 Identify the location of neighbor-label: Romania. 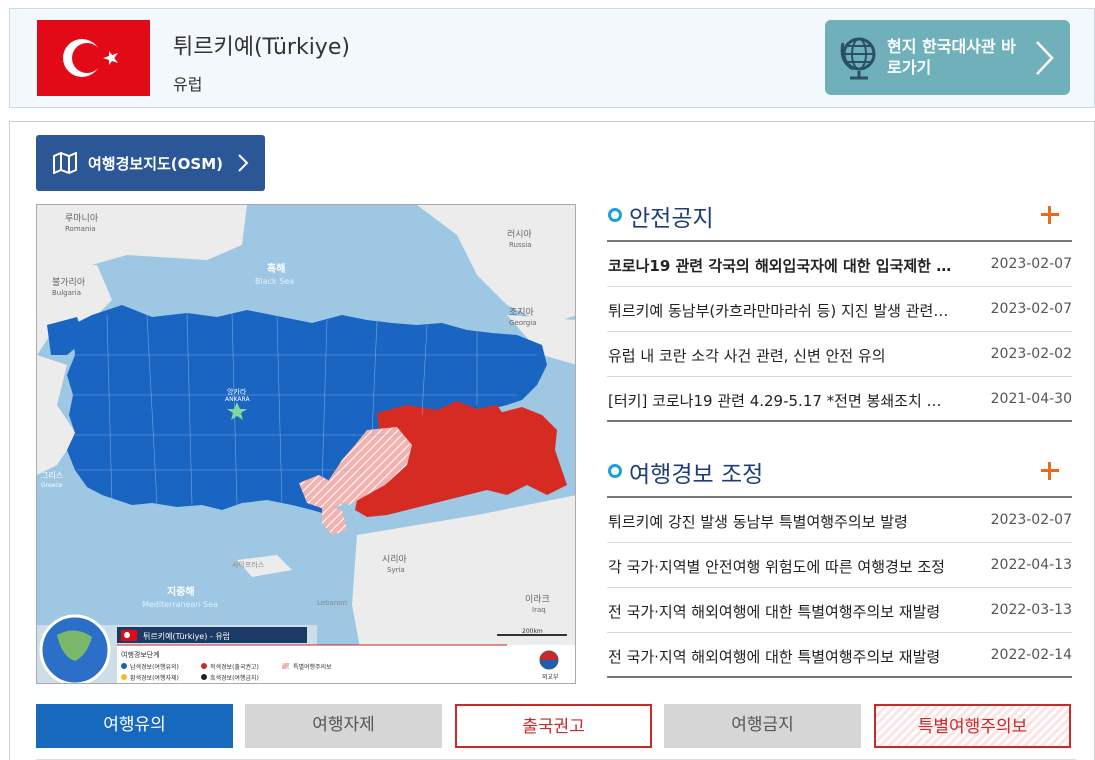
(80, 229).